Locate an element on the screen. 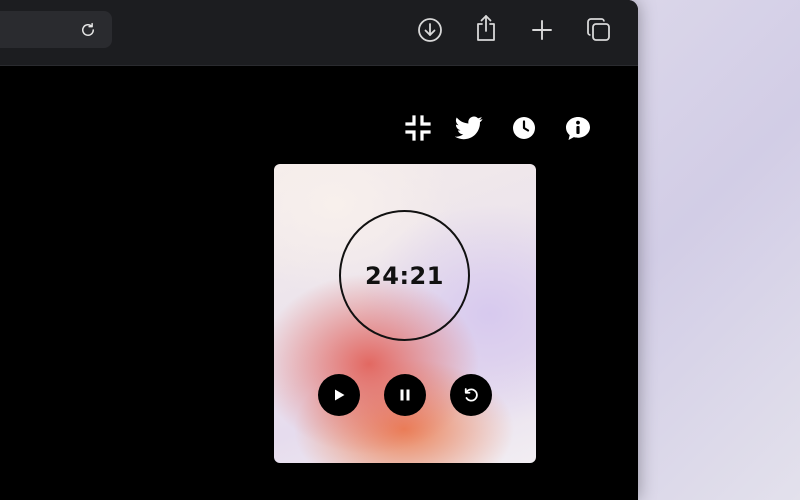 Image resolution: width=800 pixels, height=500 pixels. browser-toolbar is located at coordinates (319, 33).